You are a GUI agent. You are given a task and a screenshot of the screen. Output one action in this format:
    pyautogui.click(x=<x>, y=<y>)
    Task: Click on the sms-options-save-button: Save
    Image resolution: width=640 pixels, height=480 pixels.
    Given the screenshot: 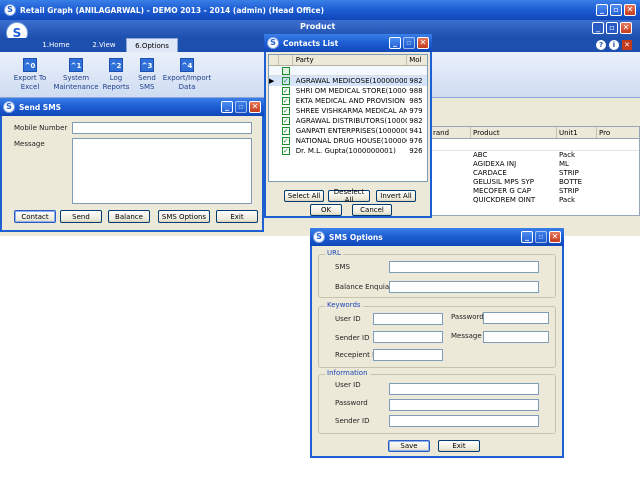 What is the action you would take?
    pyautogui.click(x=409, y=446)
    